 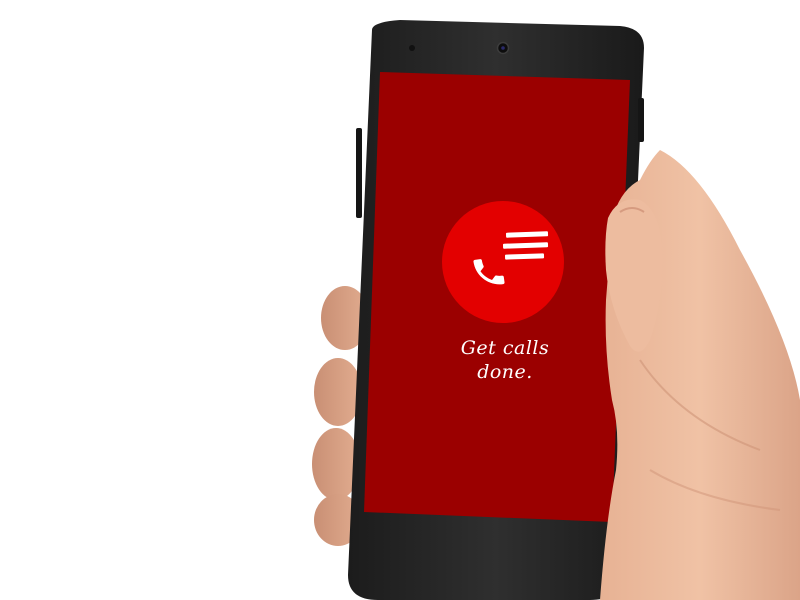 I want to click on proximity-sensor, so click(x=412, y=48).